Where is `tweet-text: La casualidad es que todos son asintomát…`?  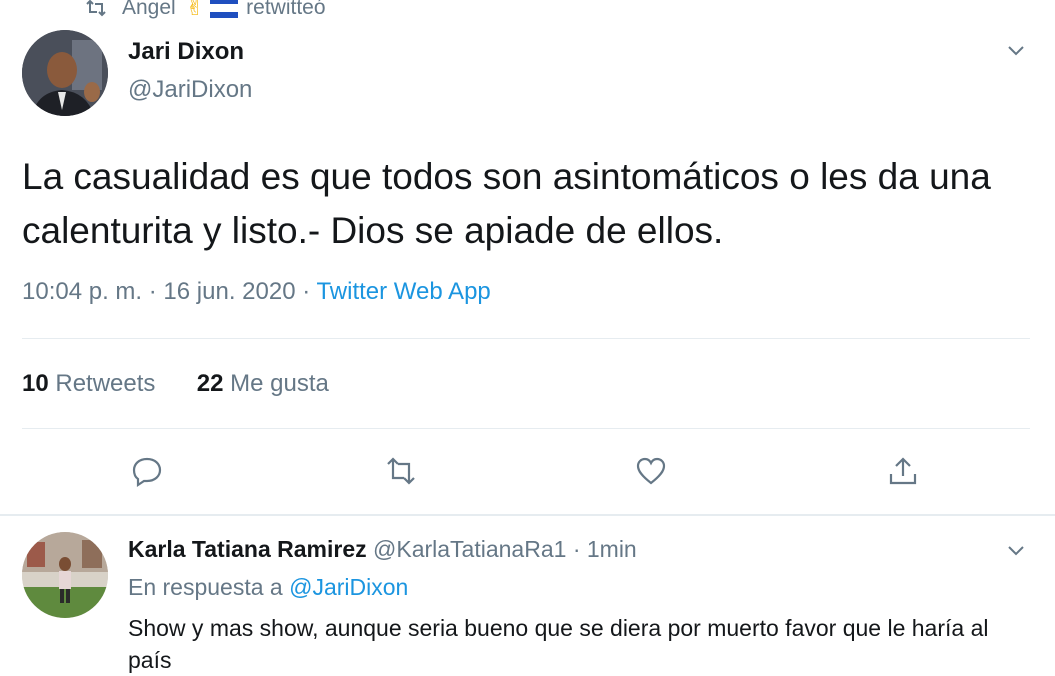
tweet-text: La casualidad es que todos son asintomát… is located at coordinates (506, 203).